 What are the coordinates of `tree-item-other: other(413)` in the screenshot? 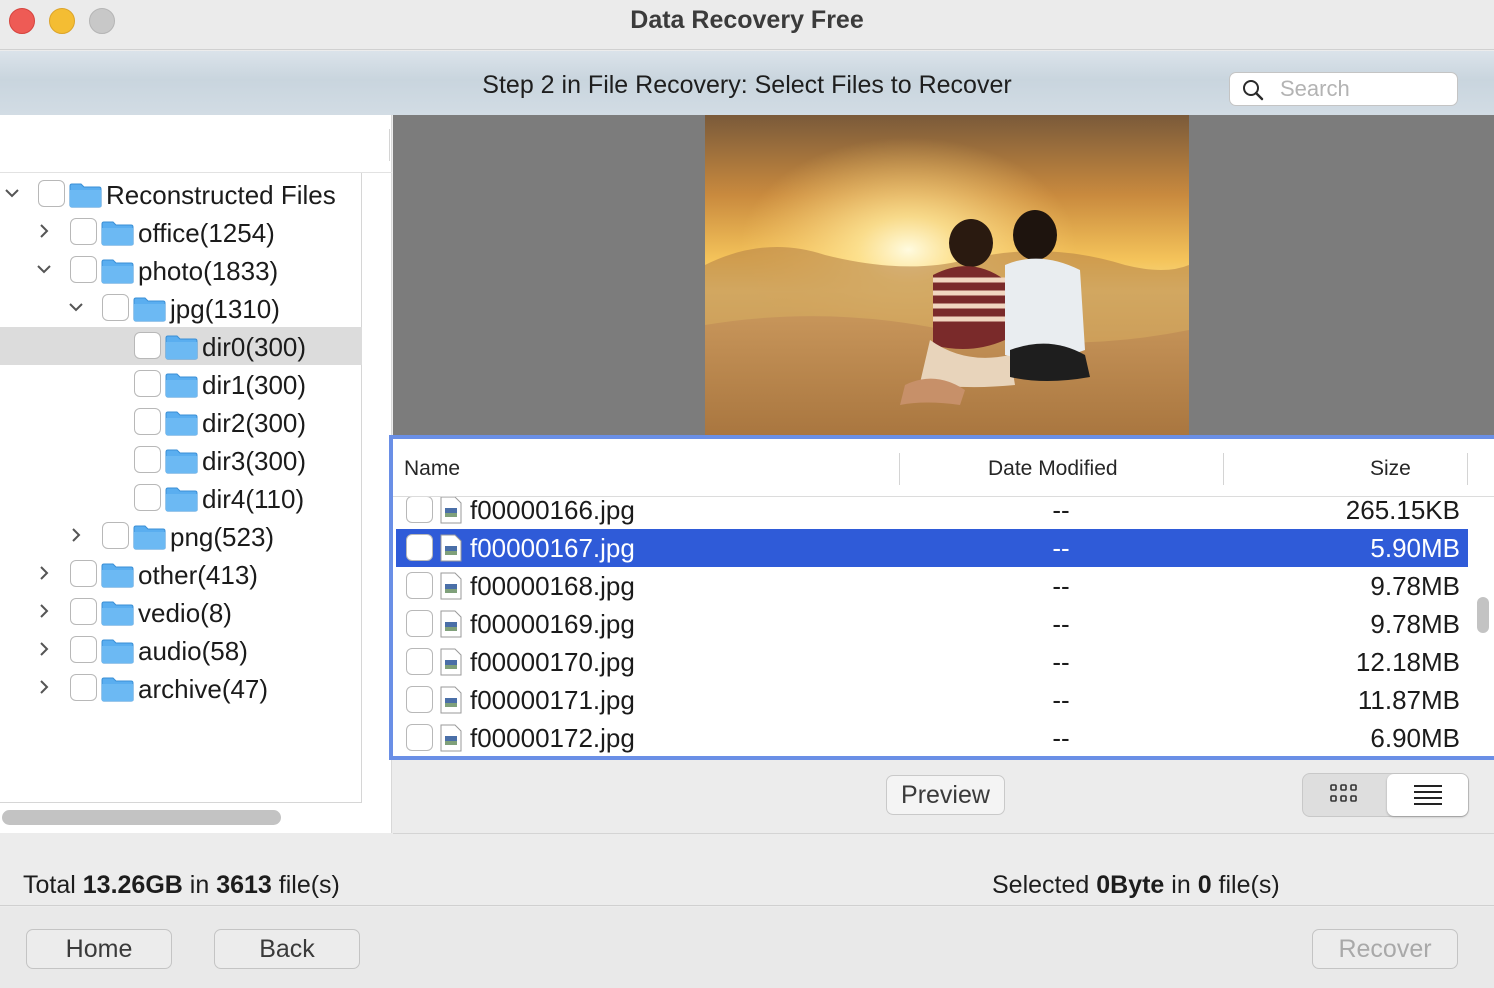 It's located at (181, 574).